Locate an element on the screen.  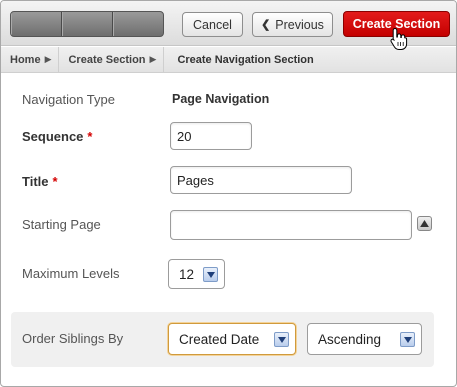
previous-button-label: Previous is located at coordinates (299, 24).